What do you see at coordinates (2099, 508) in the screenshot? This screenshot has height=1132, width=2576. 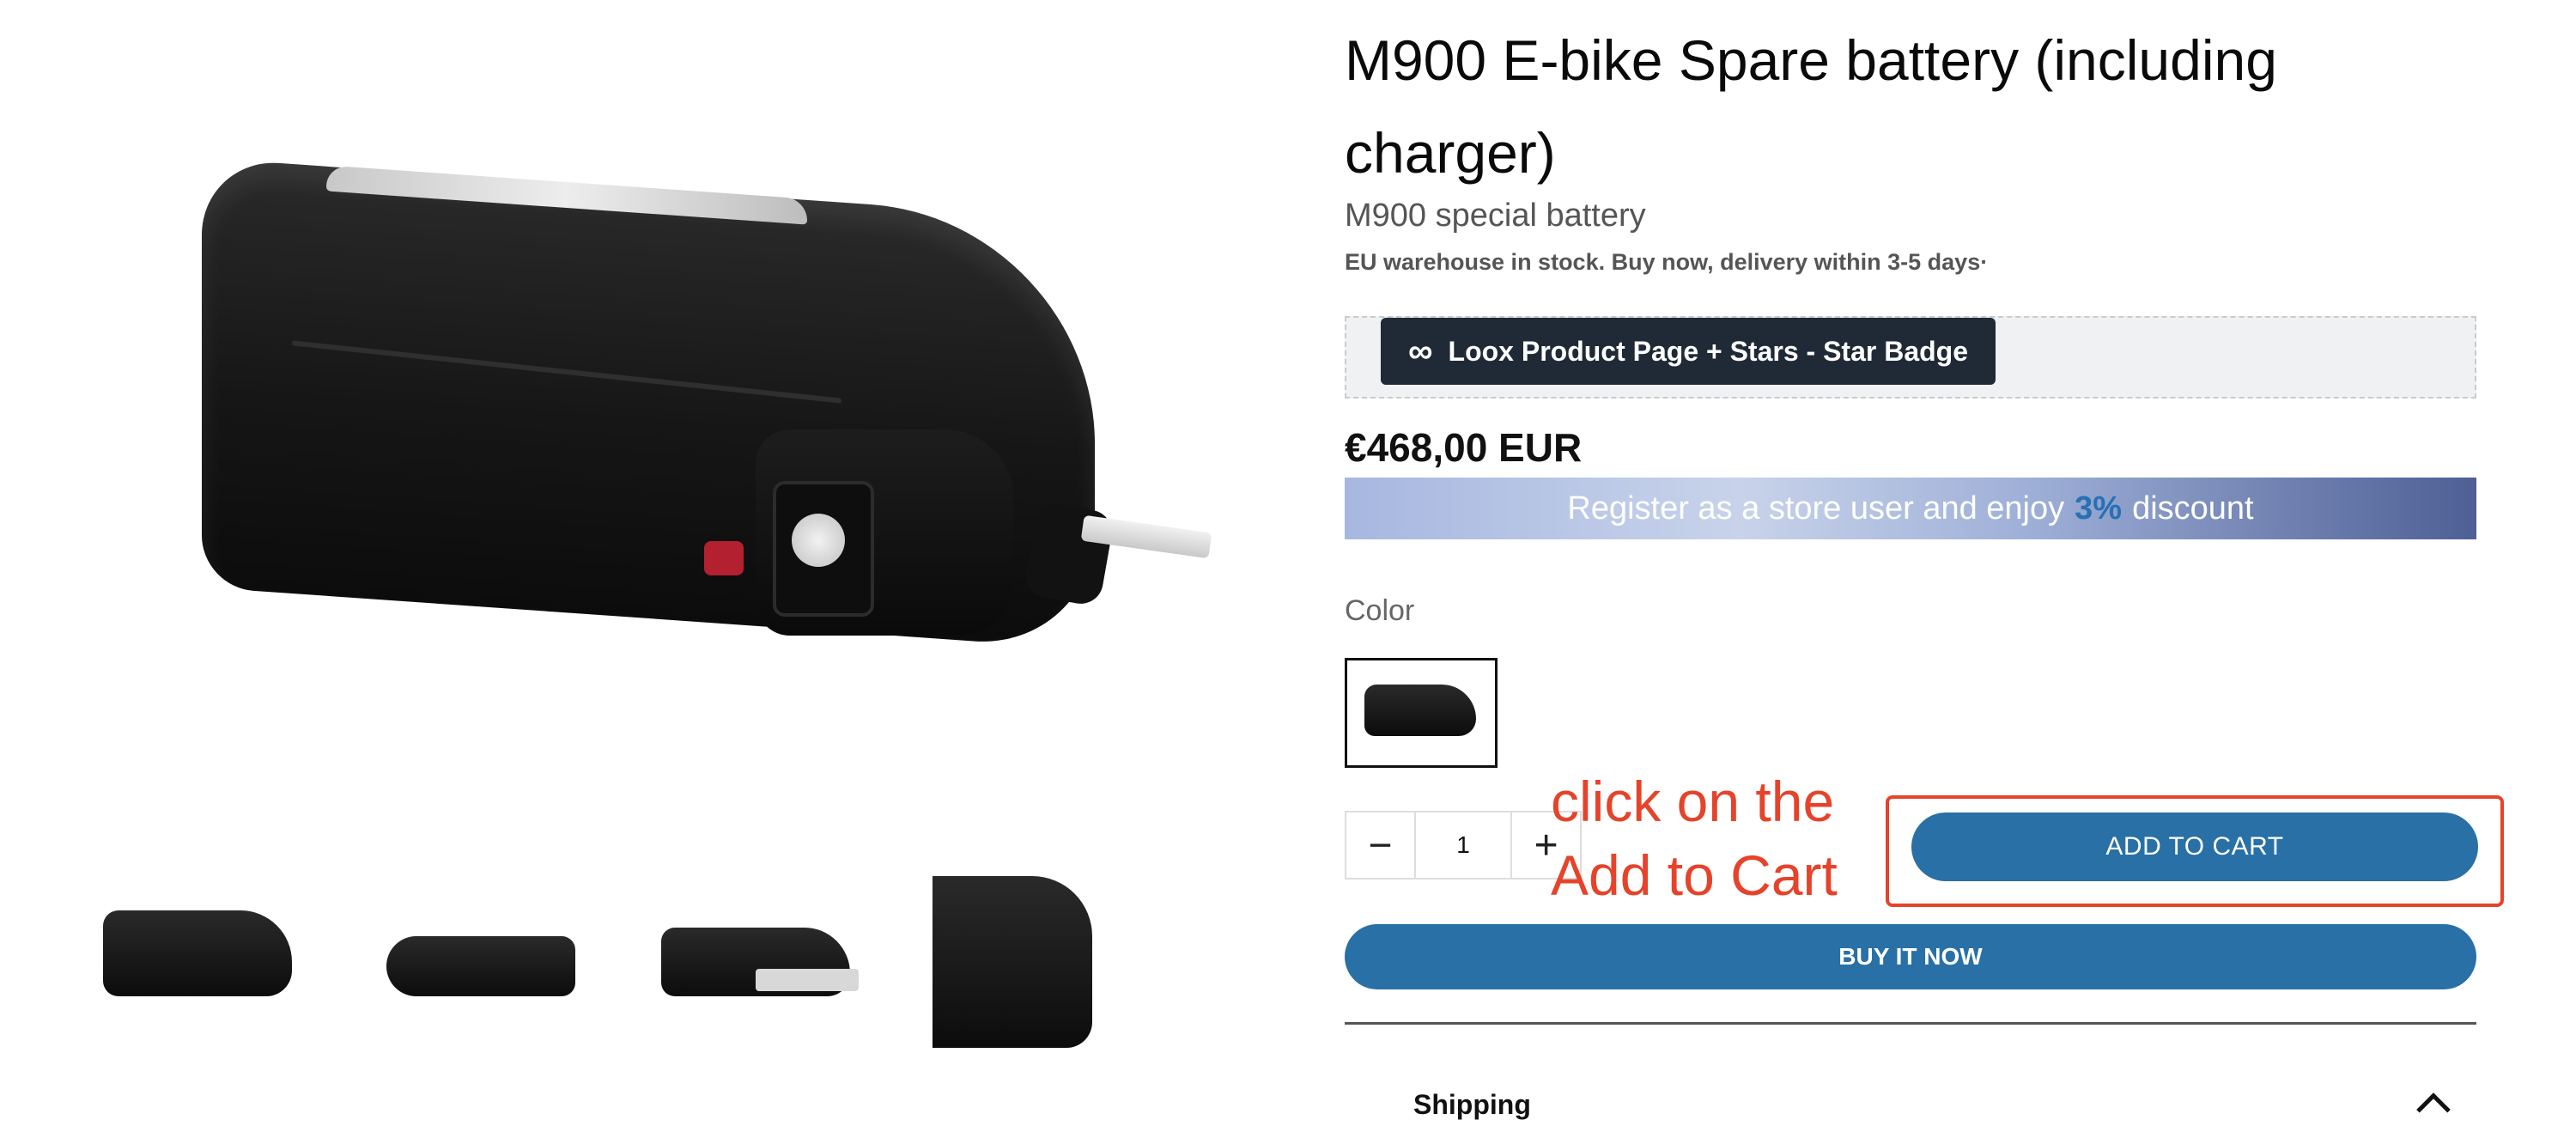 I see `promo-highlight: 3%` at bounding box center [2099, 508].